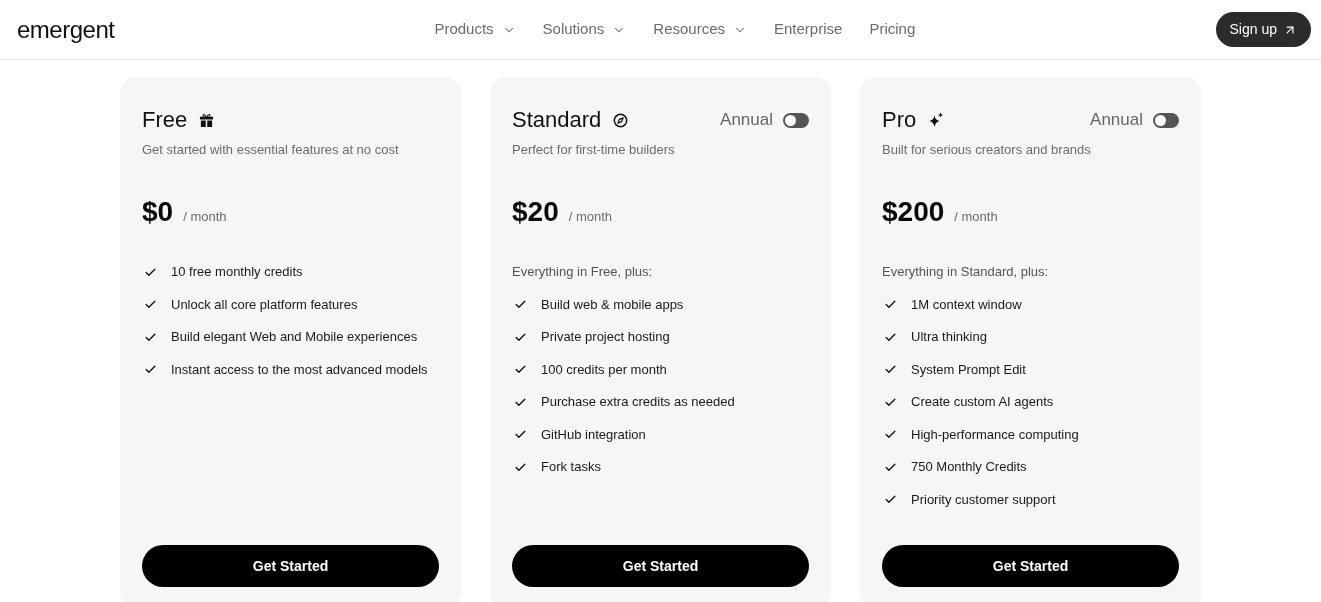 This screenshot has width=1321, height=602. What do you see at coordinates (604, 369) in the screenshot?
I see `feature-text: 100 credits per month` at bounding box center [604, 369].